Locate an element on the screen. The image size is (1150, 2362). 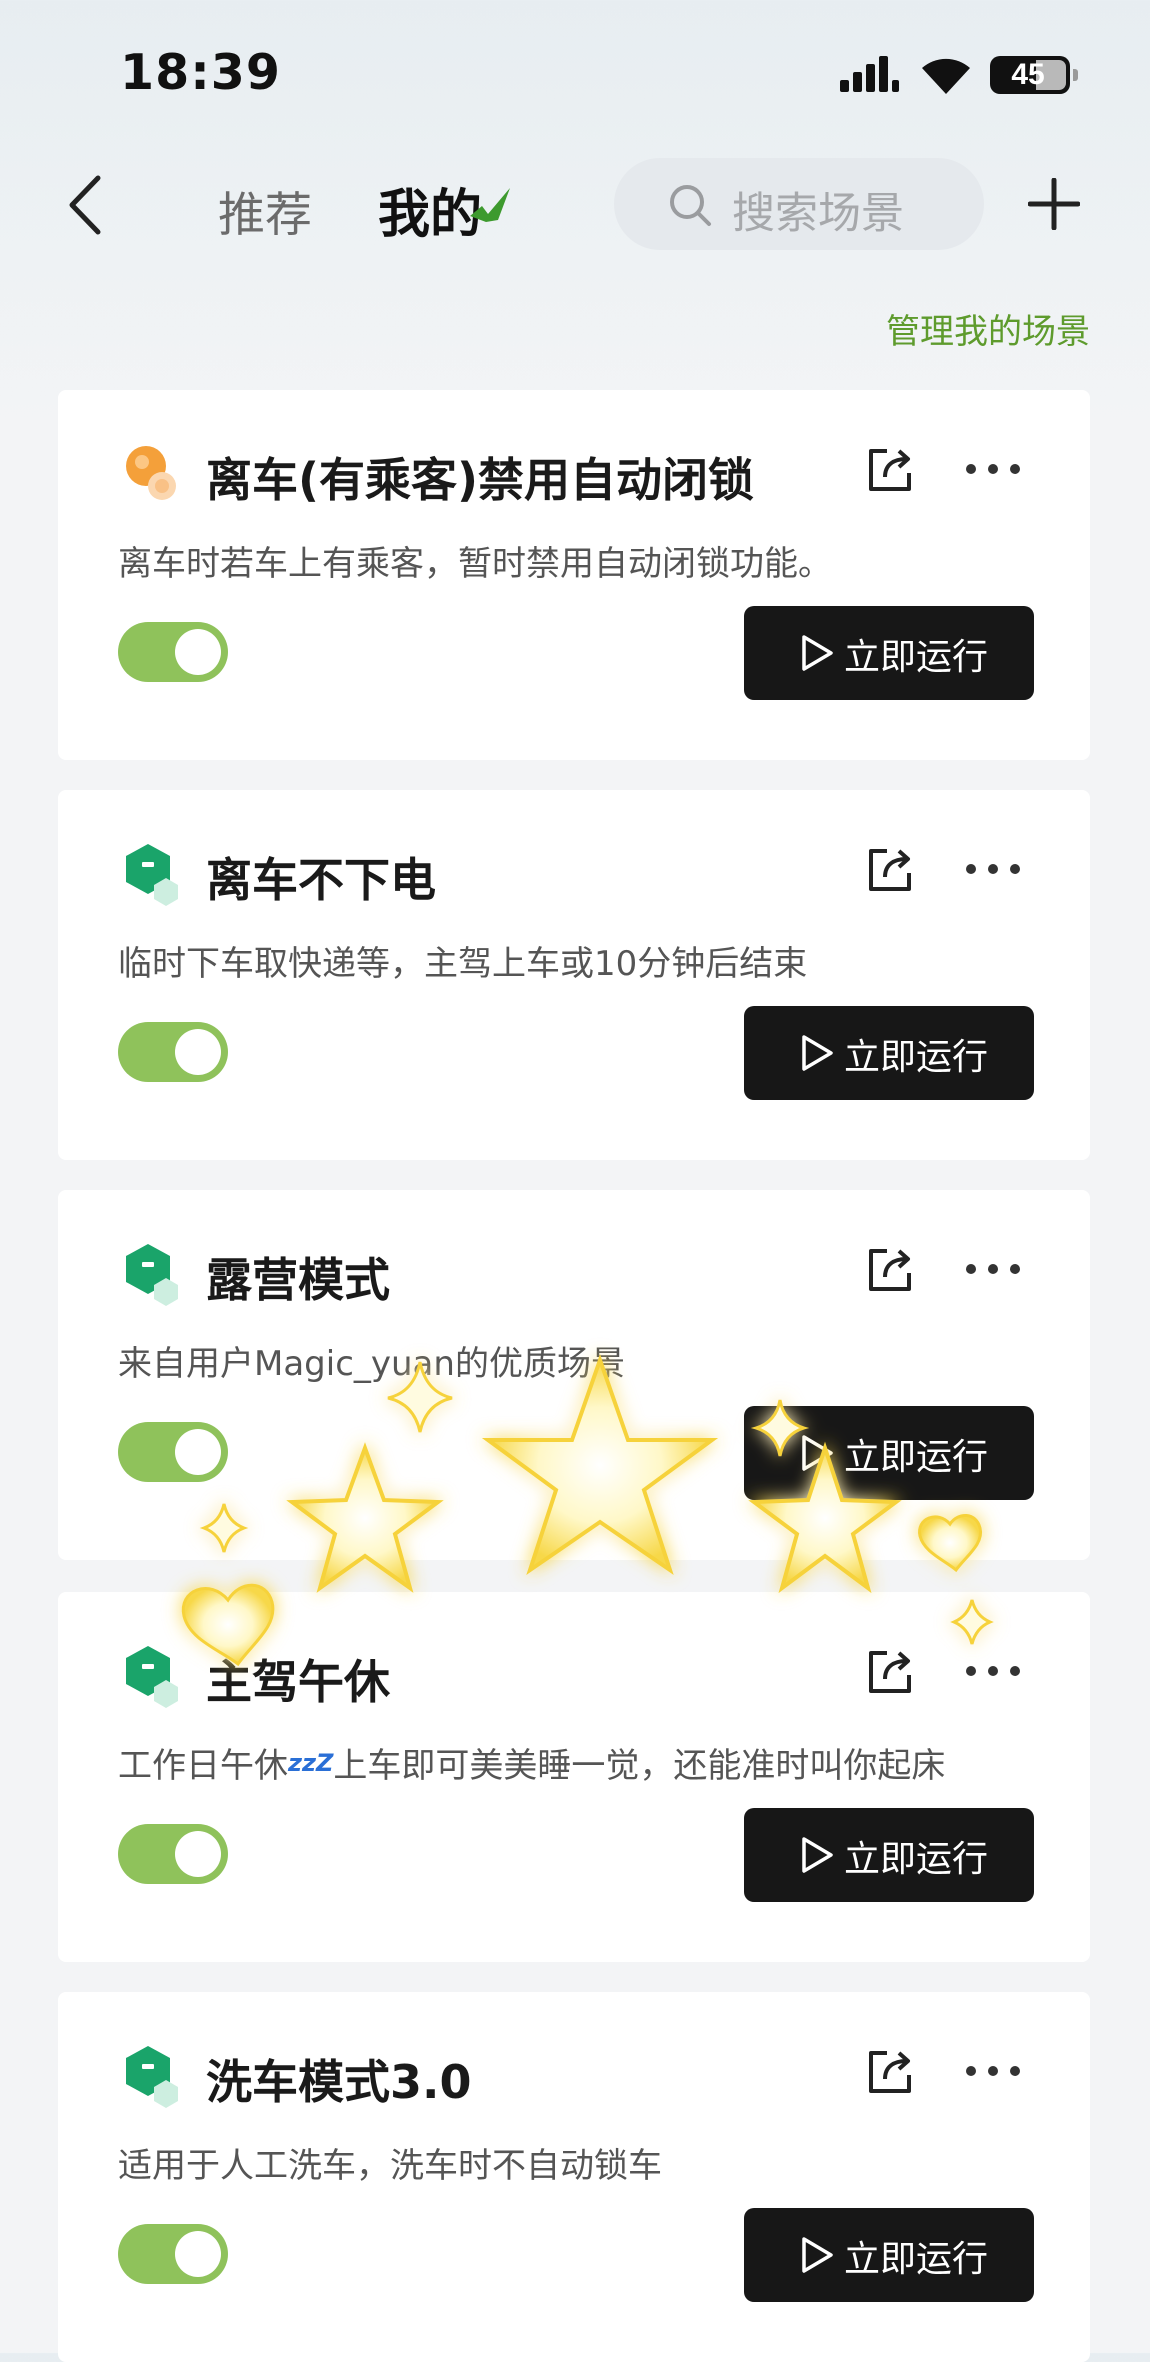
search-input: 搜索场景 is located at coordinates (799, 204).